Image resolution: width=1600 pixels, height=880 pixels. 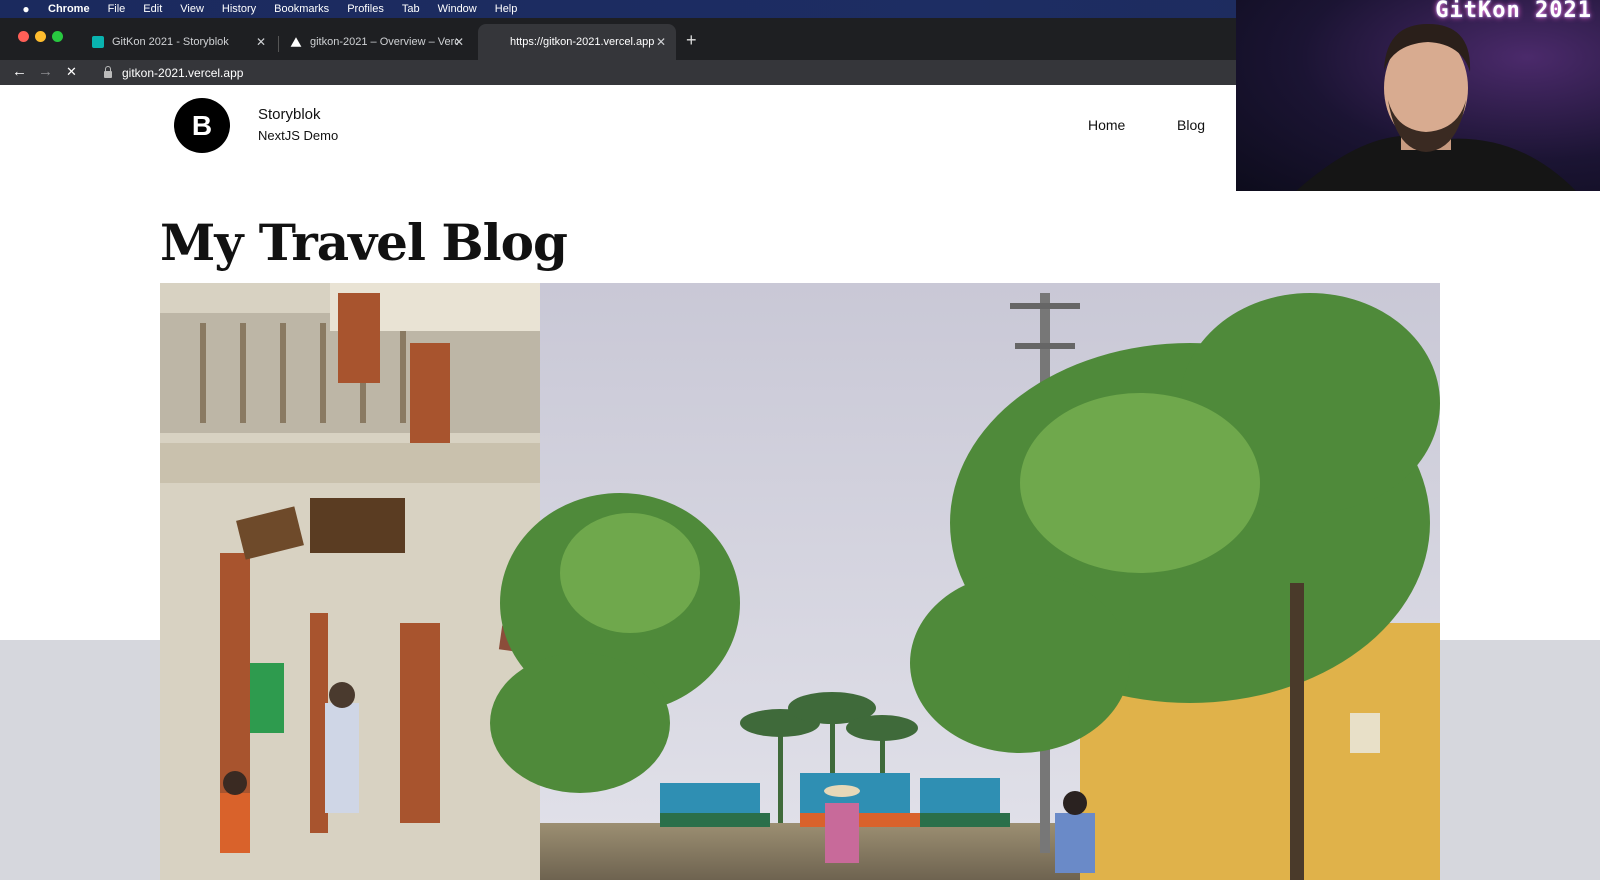 I want to click on nav-link-home: Home, so click(x=1106, y=125).